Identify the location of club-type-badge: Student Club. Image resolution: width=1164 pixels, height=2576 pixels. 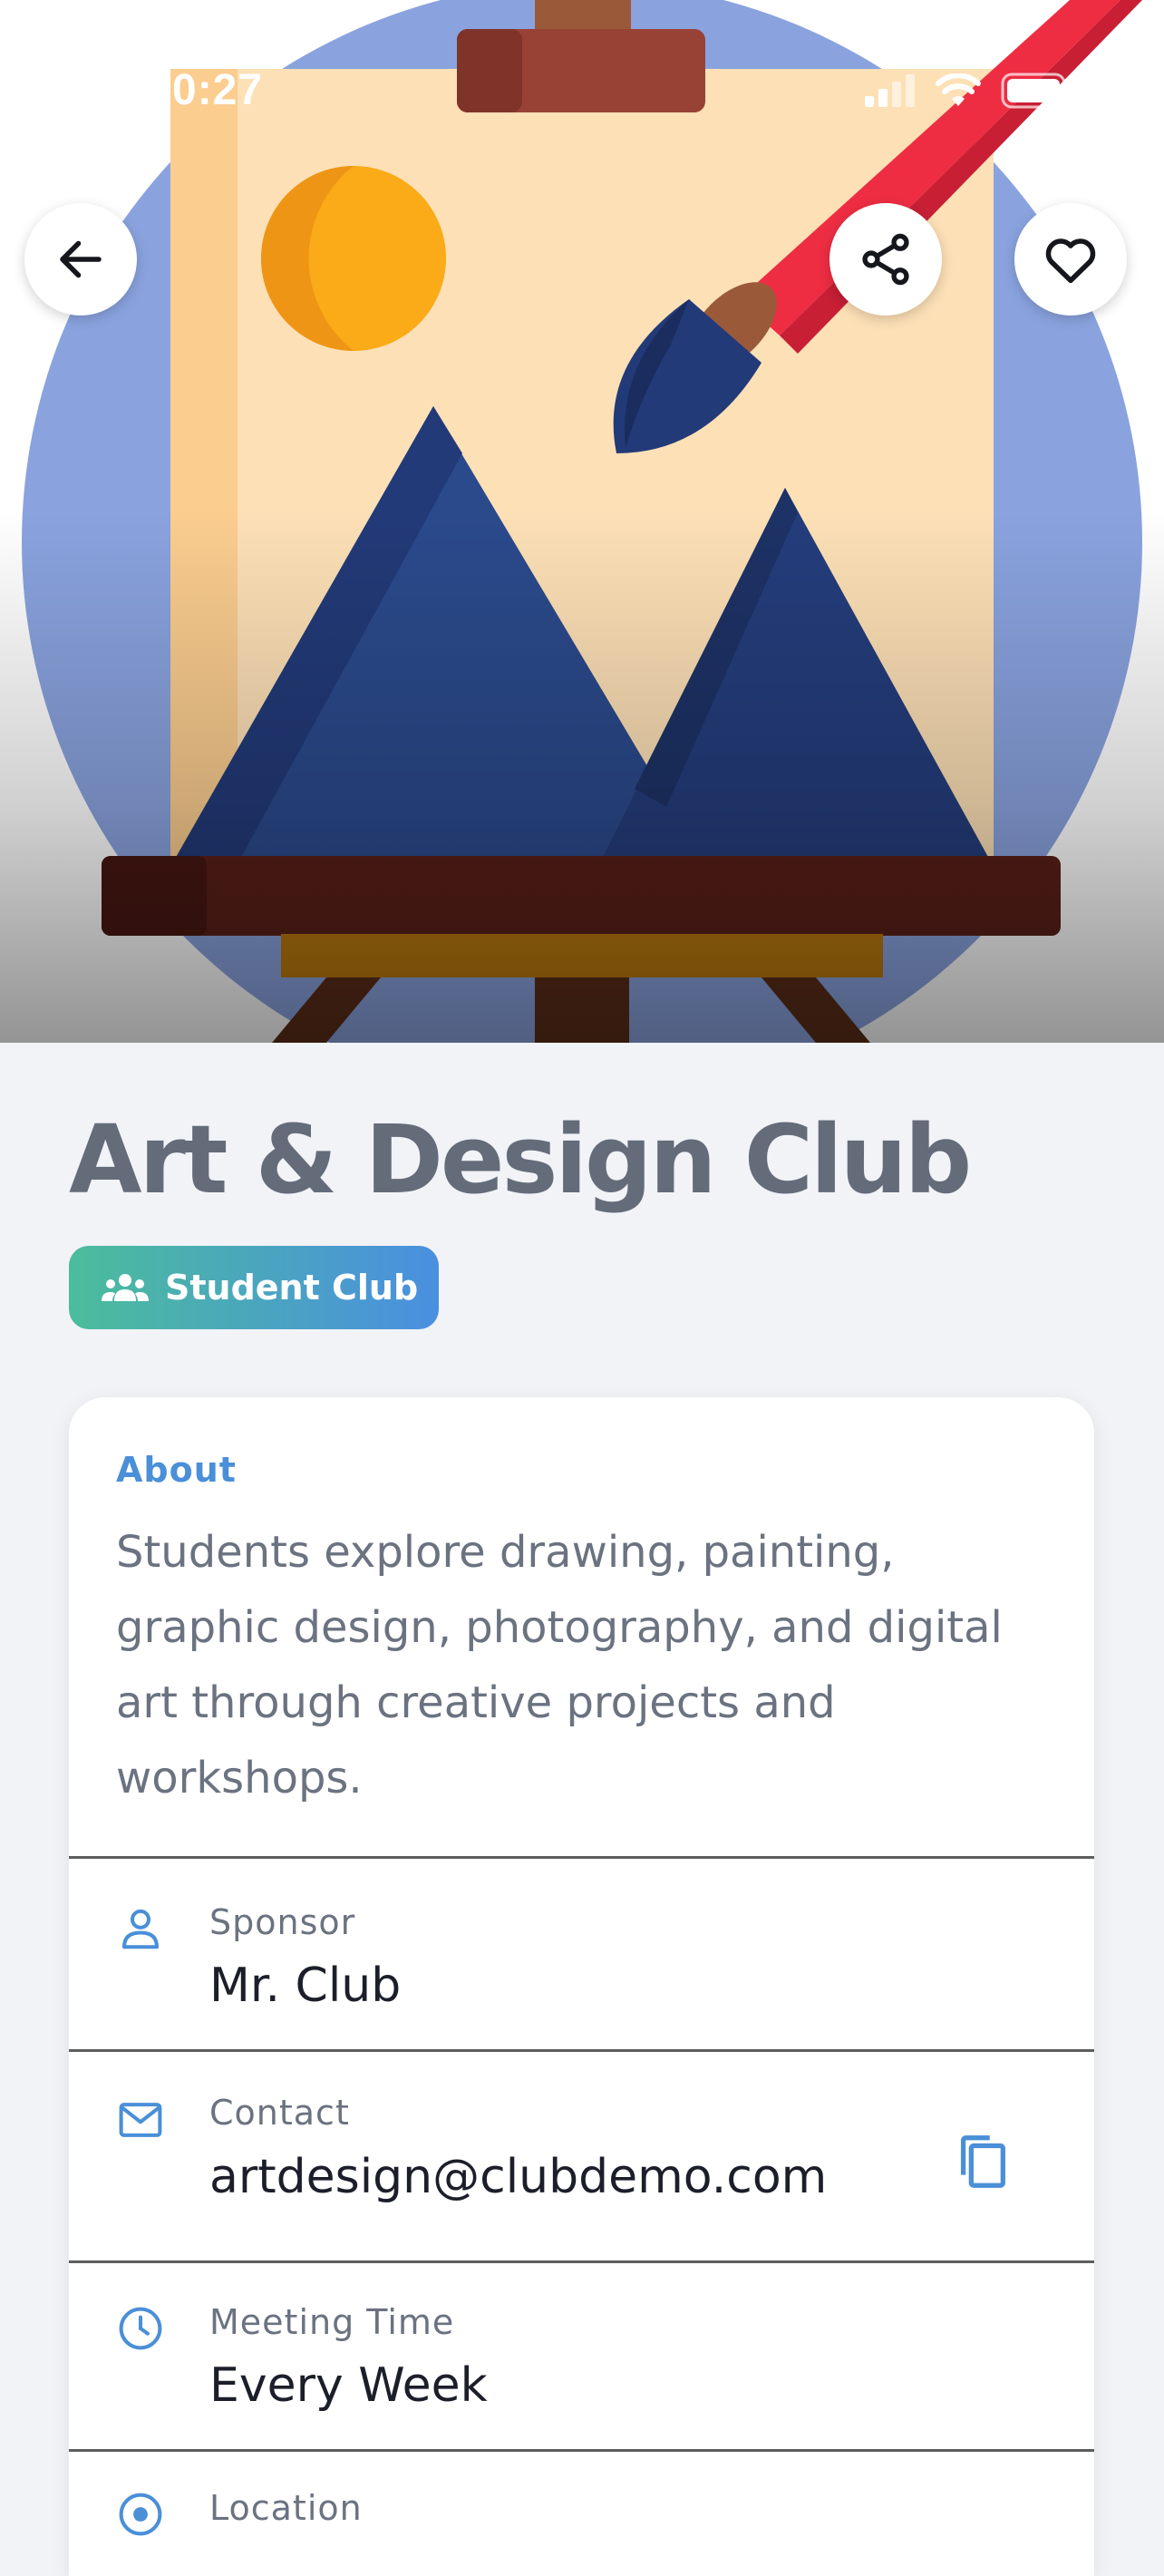
(254, 1287).